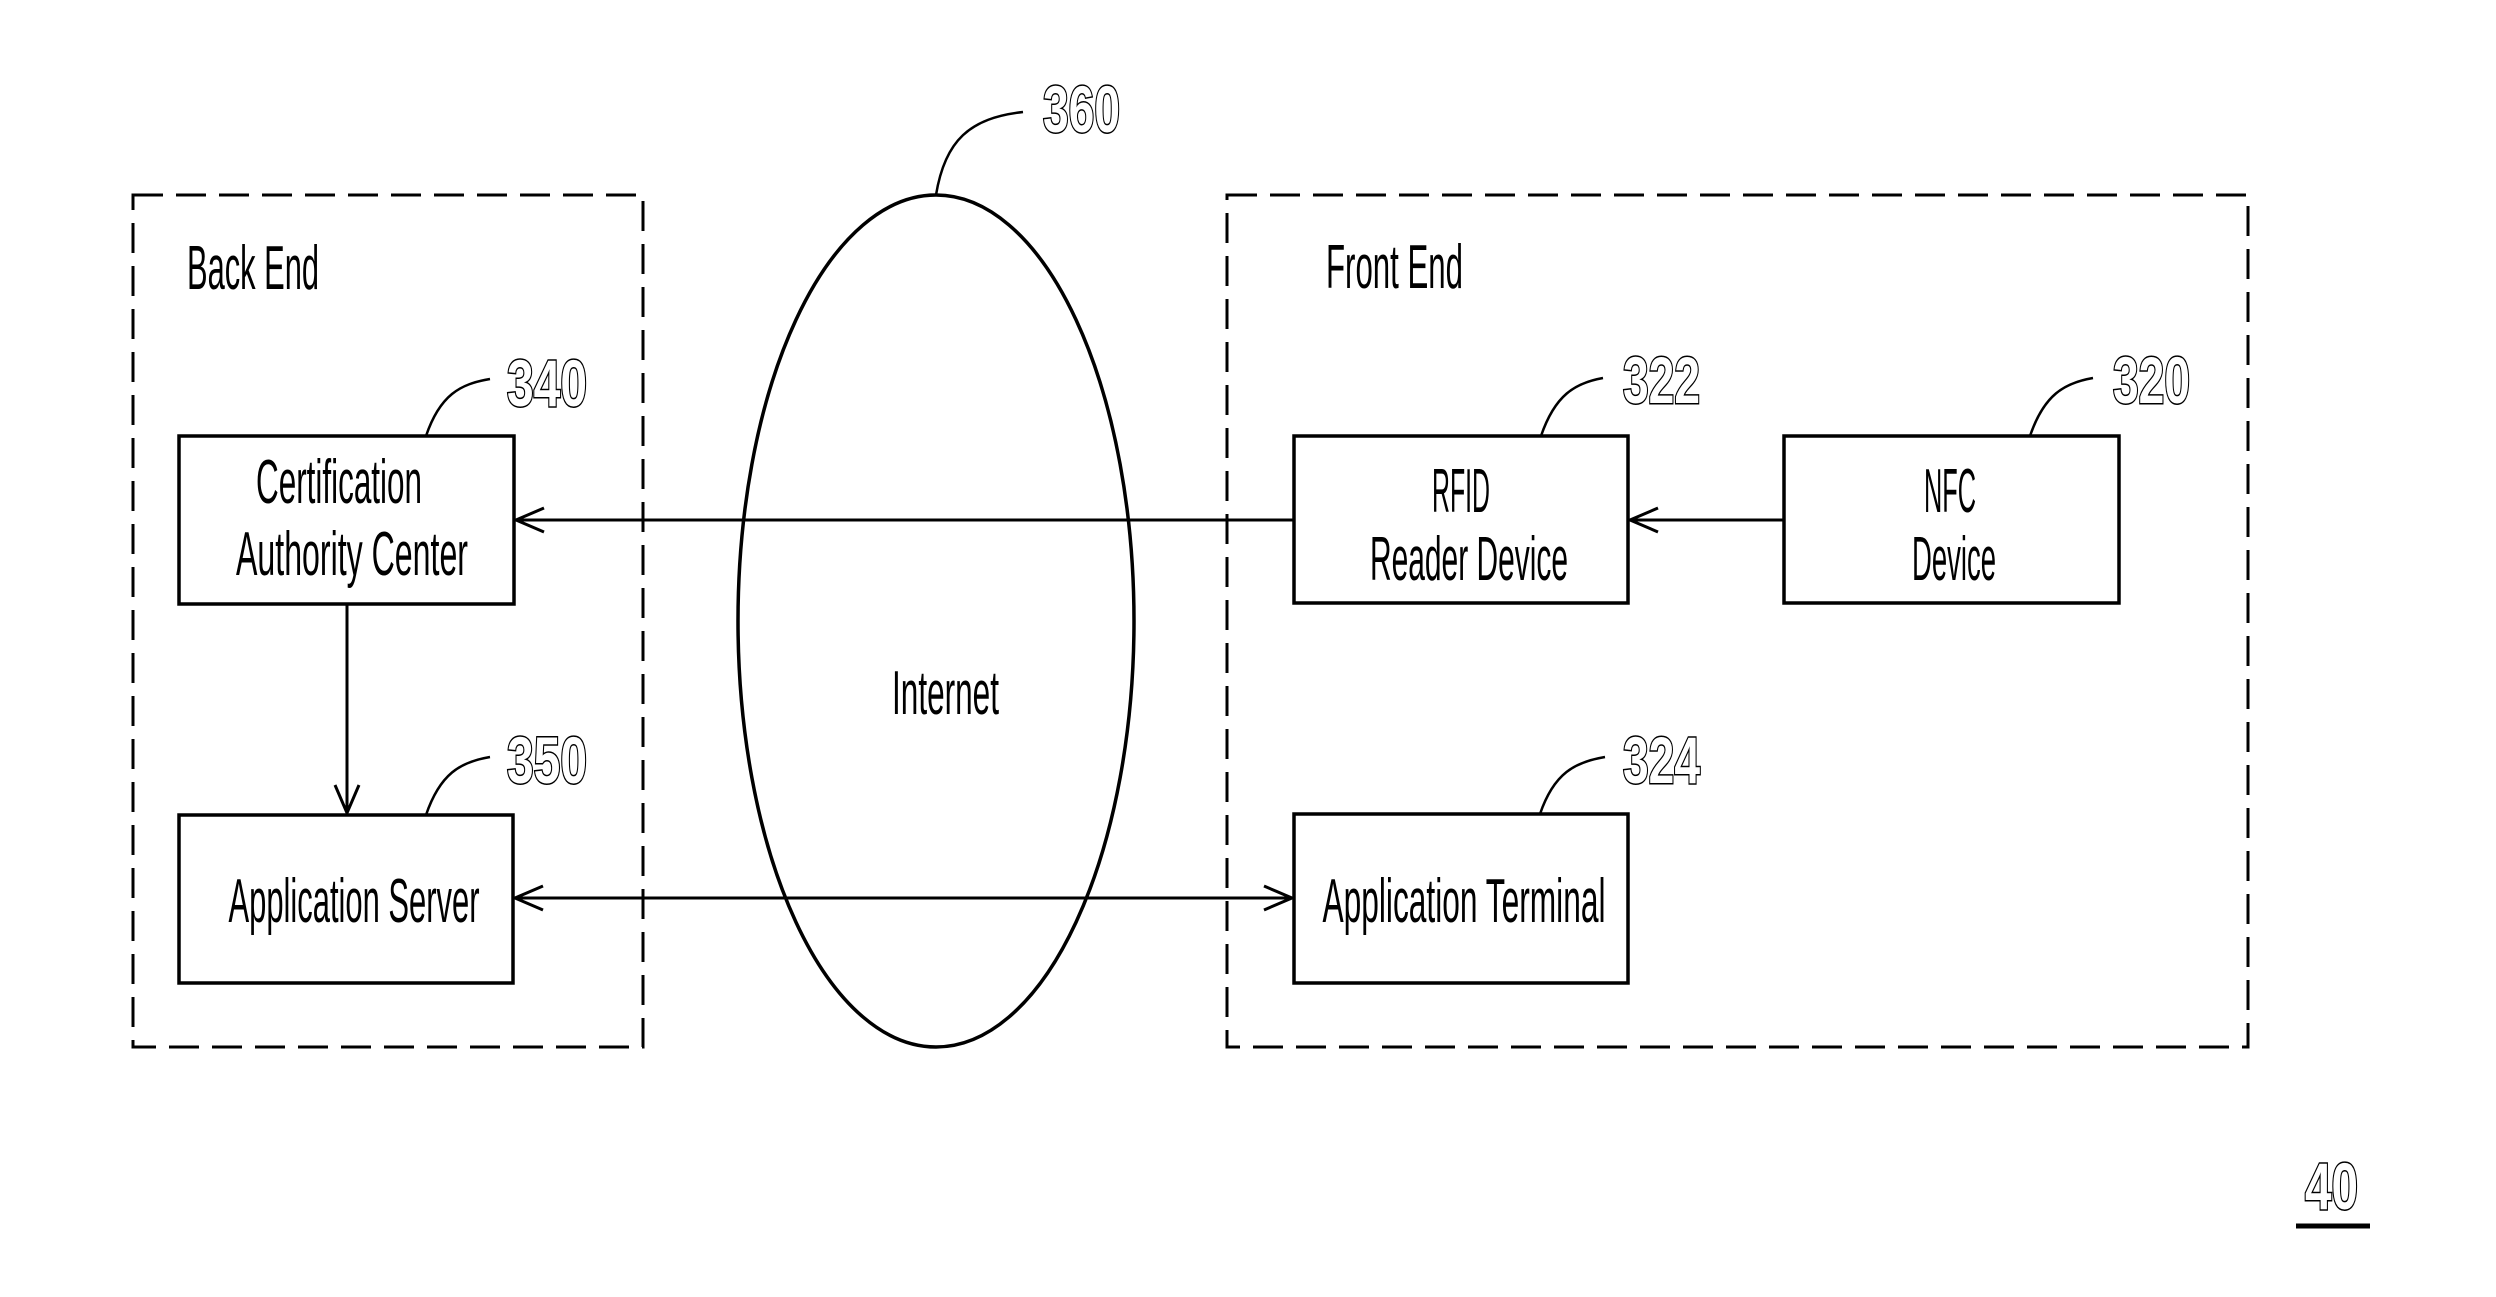 The image size is (2496, 1297). I want to click on ref-label-350: 350, so click(547, 760).